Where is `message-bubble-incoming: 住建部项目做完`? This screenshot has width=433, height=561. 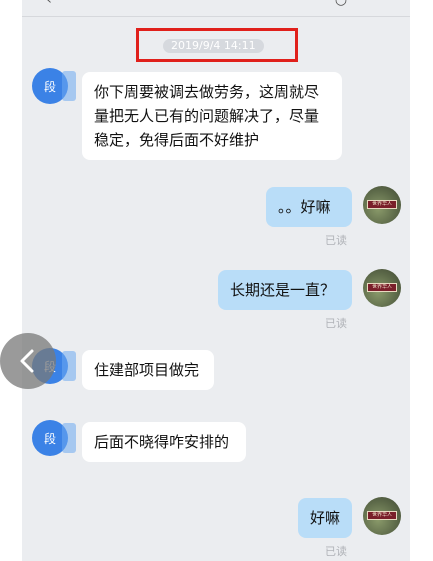 message-bubble-incoming: 住建部项目做完 is located at coordinates (148, 370).